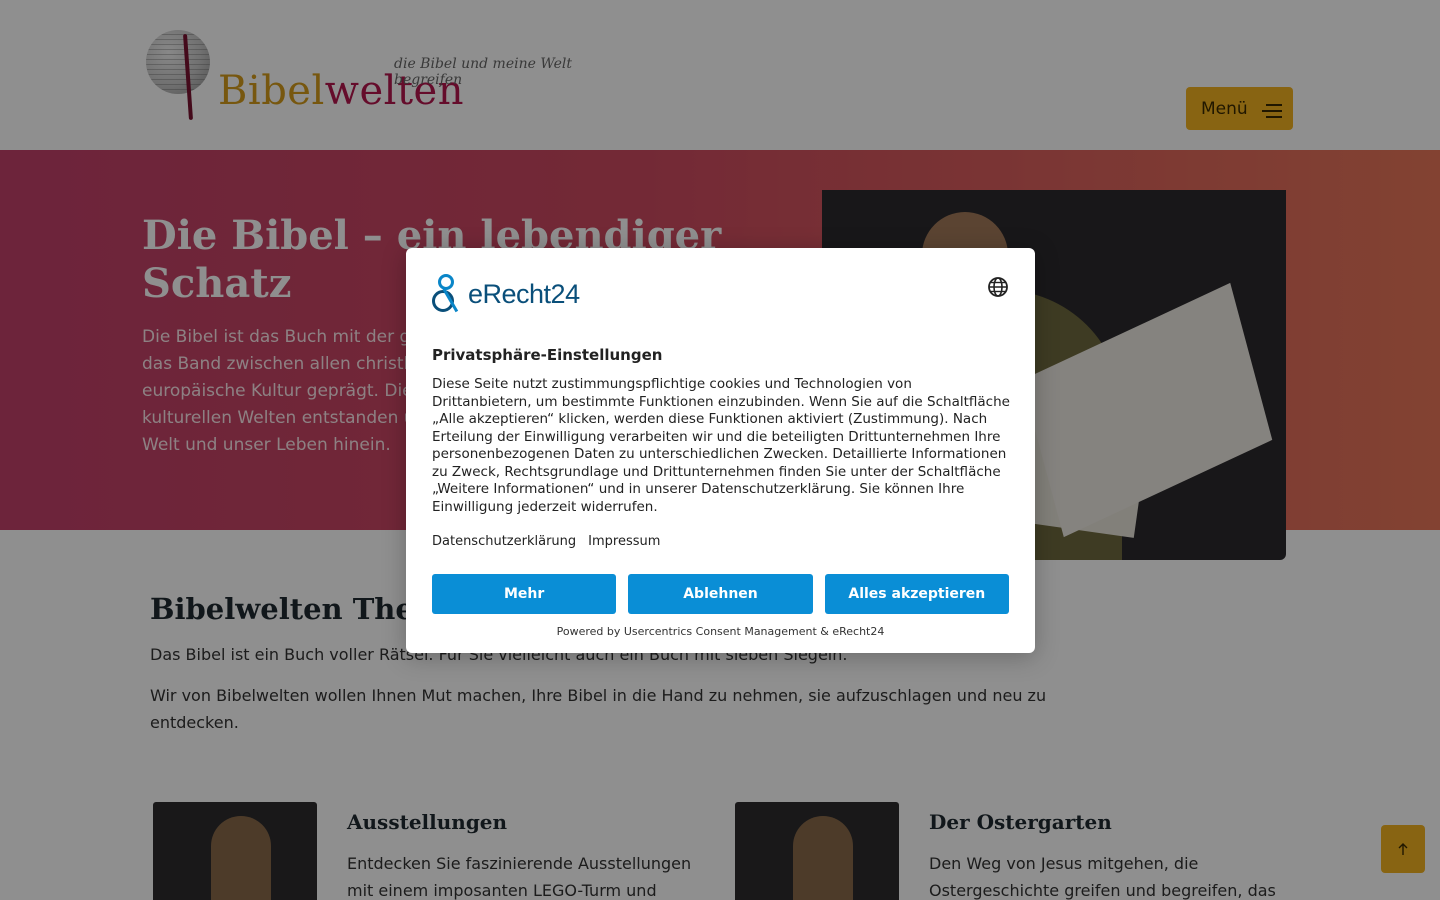 The image size is (1440, 900). I want to click on privacy-policy-link: Datenschutzerklärung, so click(504, 541).